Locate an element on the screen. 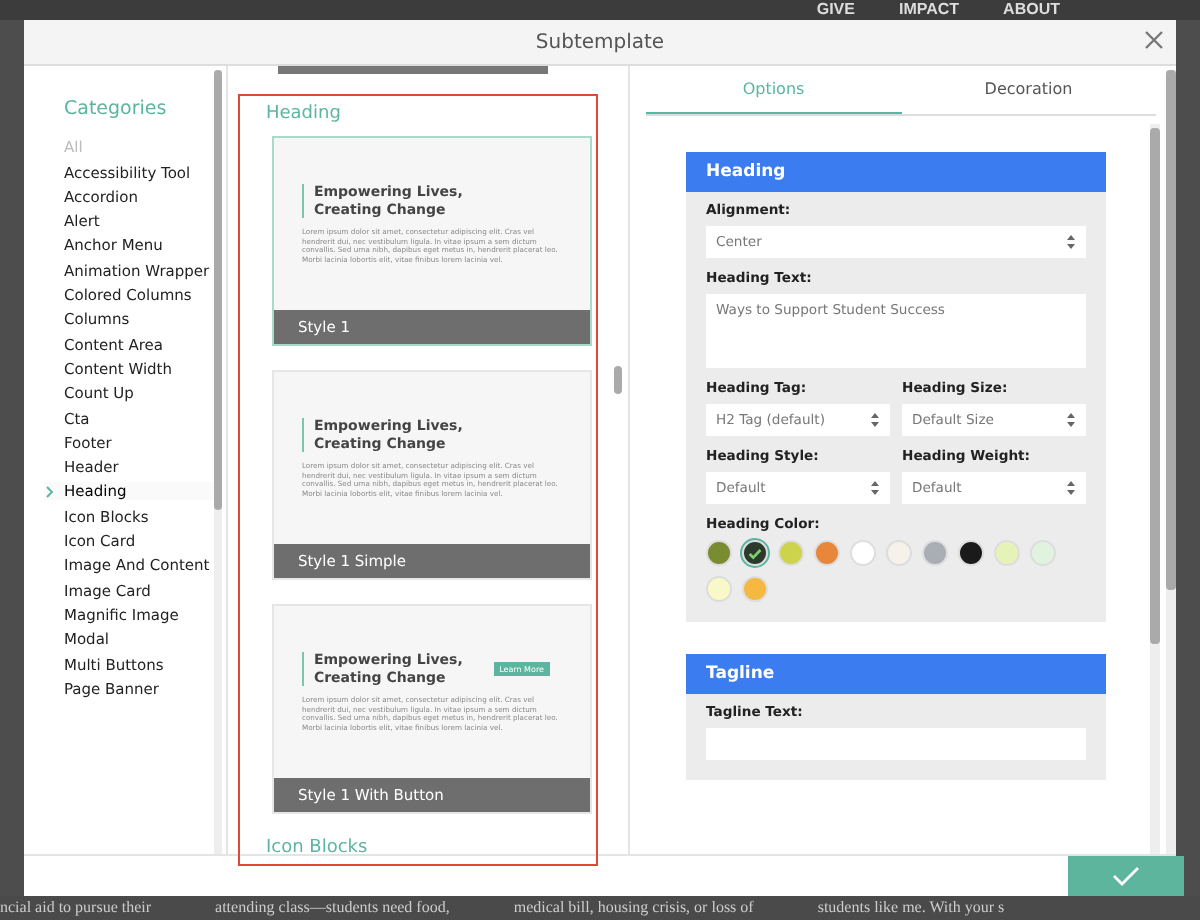 Image resolution: width=1200 pixels, height=920 pixels. confirm-button is located at coordinates (1126, 876).